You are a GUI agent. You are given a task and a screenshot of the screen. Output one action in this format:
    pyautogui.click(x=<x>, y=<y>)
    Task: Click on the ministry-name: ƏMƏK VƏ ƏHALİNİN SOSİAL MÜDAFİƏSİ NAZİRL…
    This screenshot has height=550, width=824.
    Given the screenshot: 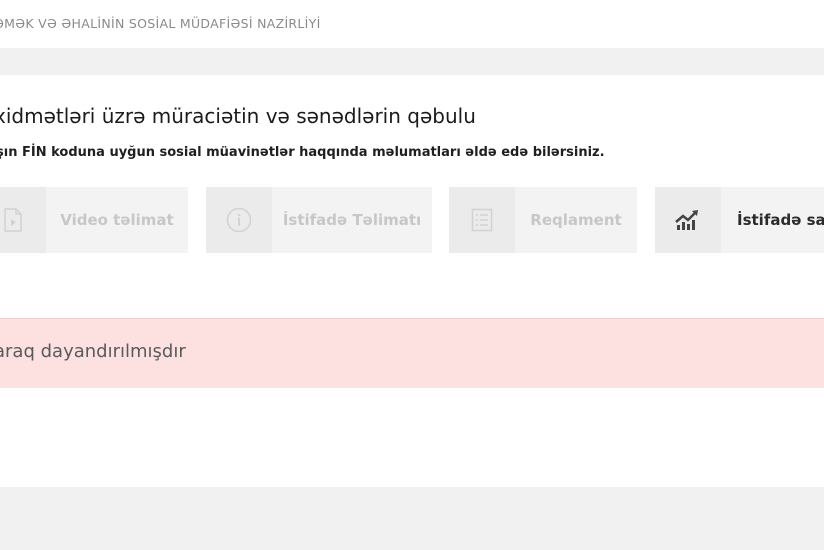 What is the action you would take?
    pyautogui.click(x=160, y=23)
    